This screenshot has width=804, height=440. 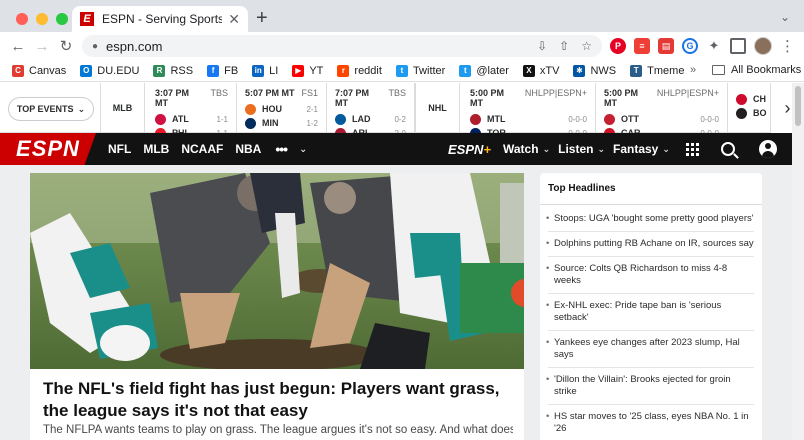 What do you see at coordinates (39, 70) in the screenshot?
I see `bookmark-canvas: C Canvas` at bounding box center [39, 70].